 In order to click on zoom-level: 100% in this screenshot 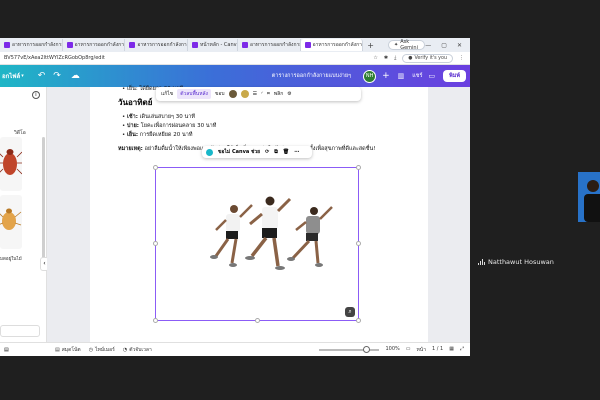, I will do `click(392, 350)`.